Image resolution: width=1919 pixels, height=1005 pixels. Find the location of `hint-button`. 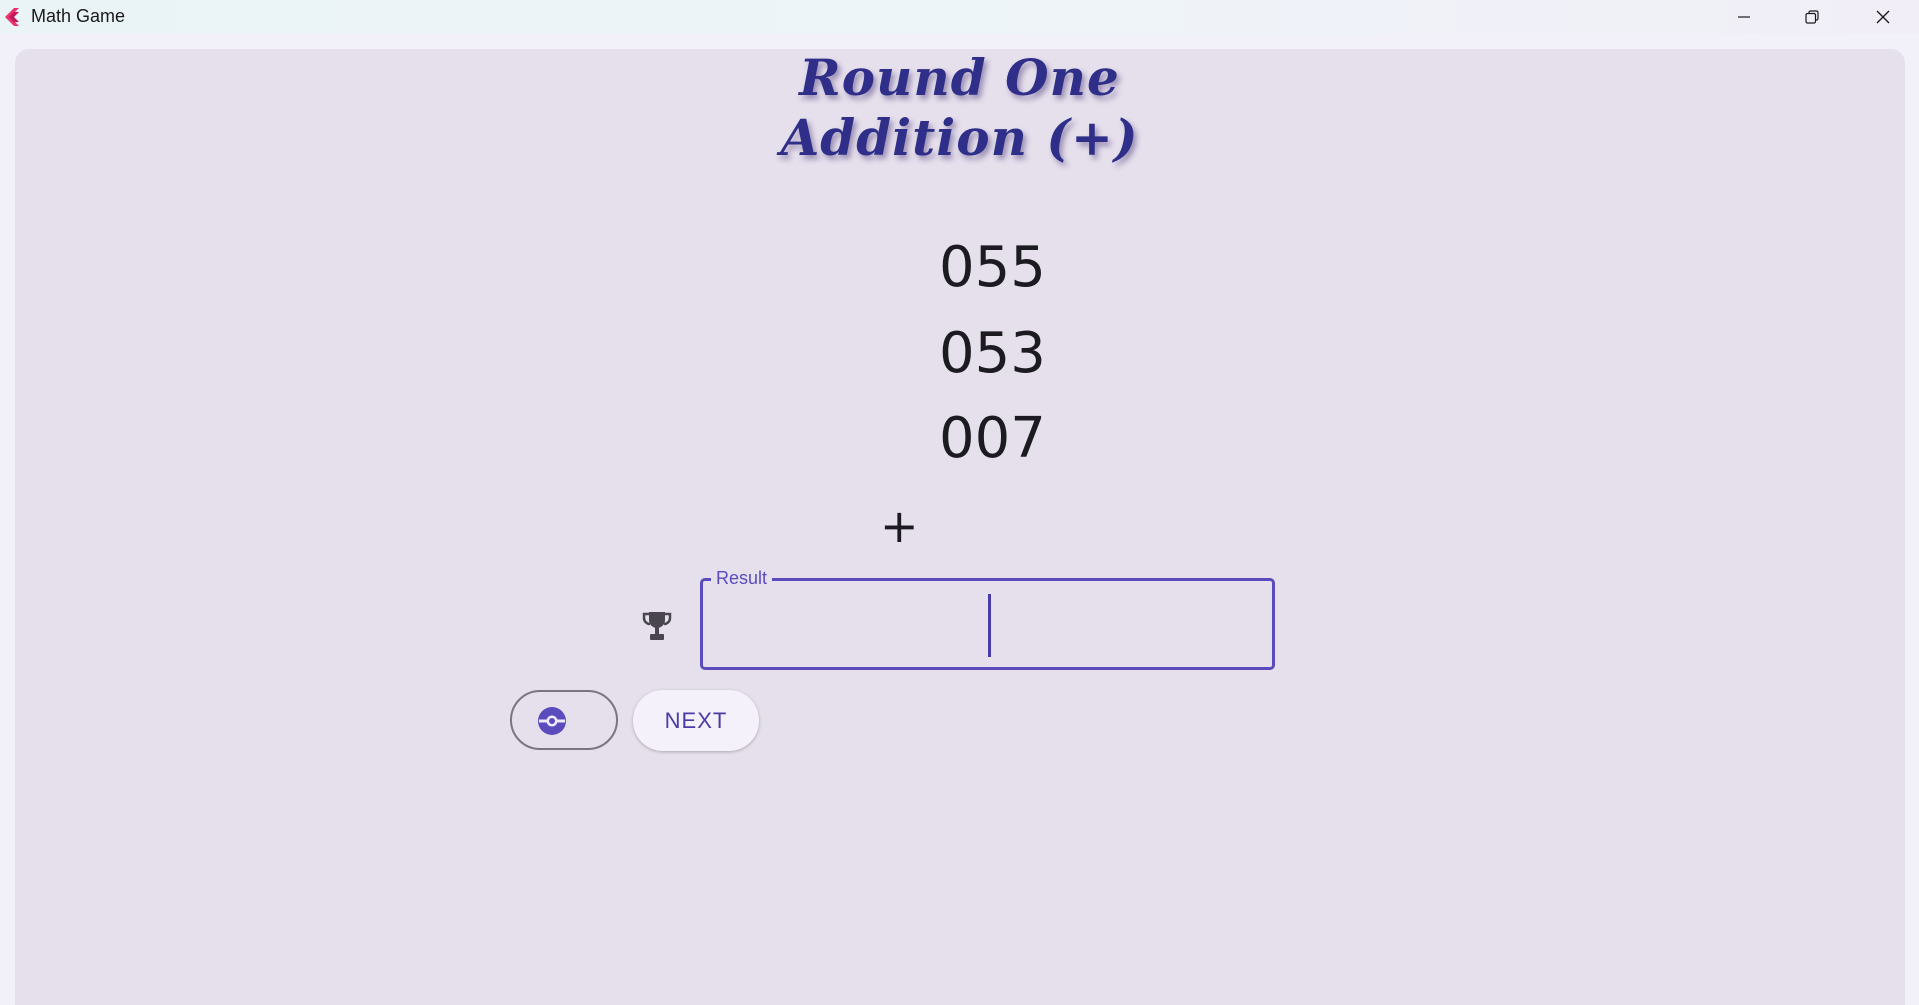

hint-button is located at coordinates (564, 720).